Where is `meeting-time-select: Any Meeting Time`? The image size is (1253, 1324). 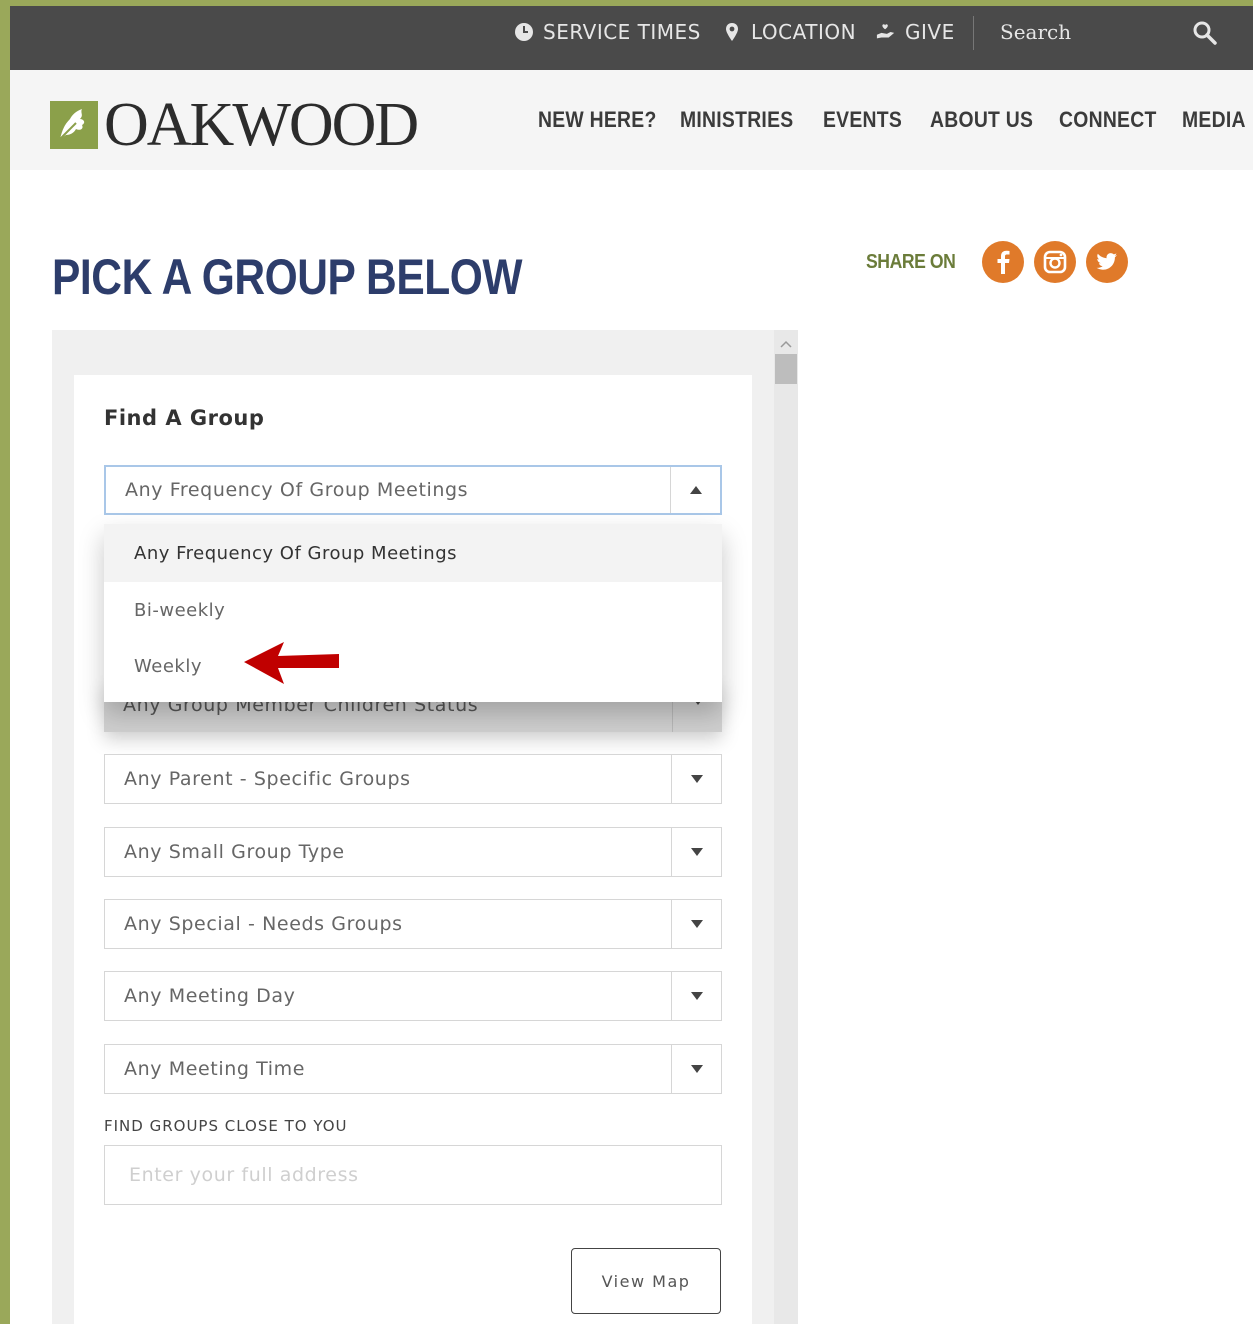 meeting-time-select: Any Meeting Time is located at coordinates (413, 1069).